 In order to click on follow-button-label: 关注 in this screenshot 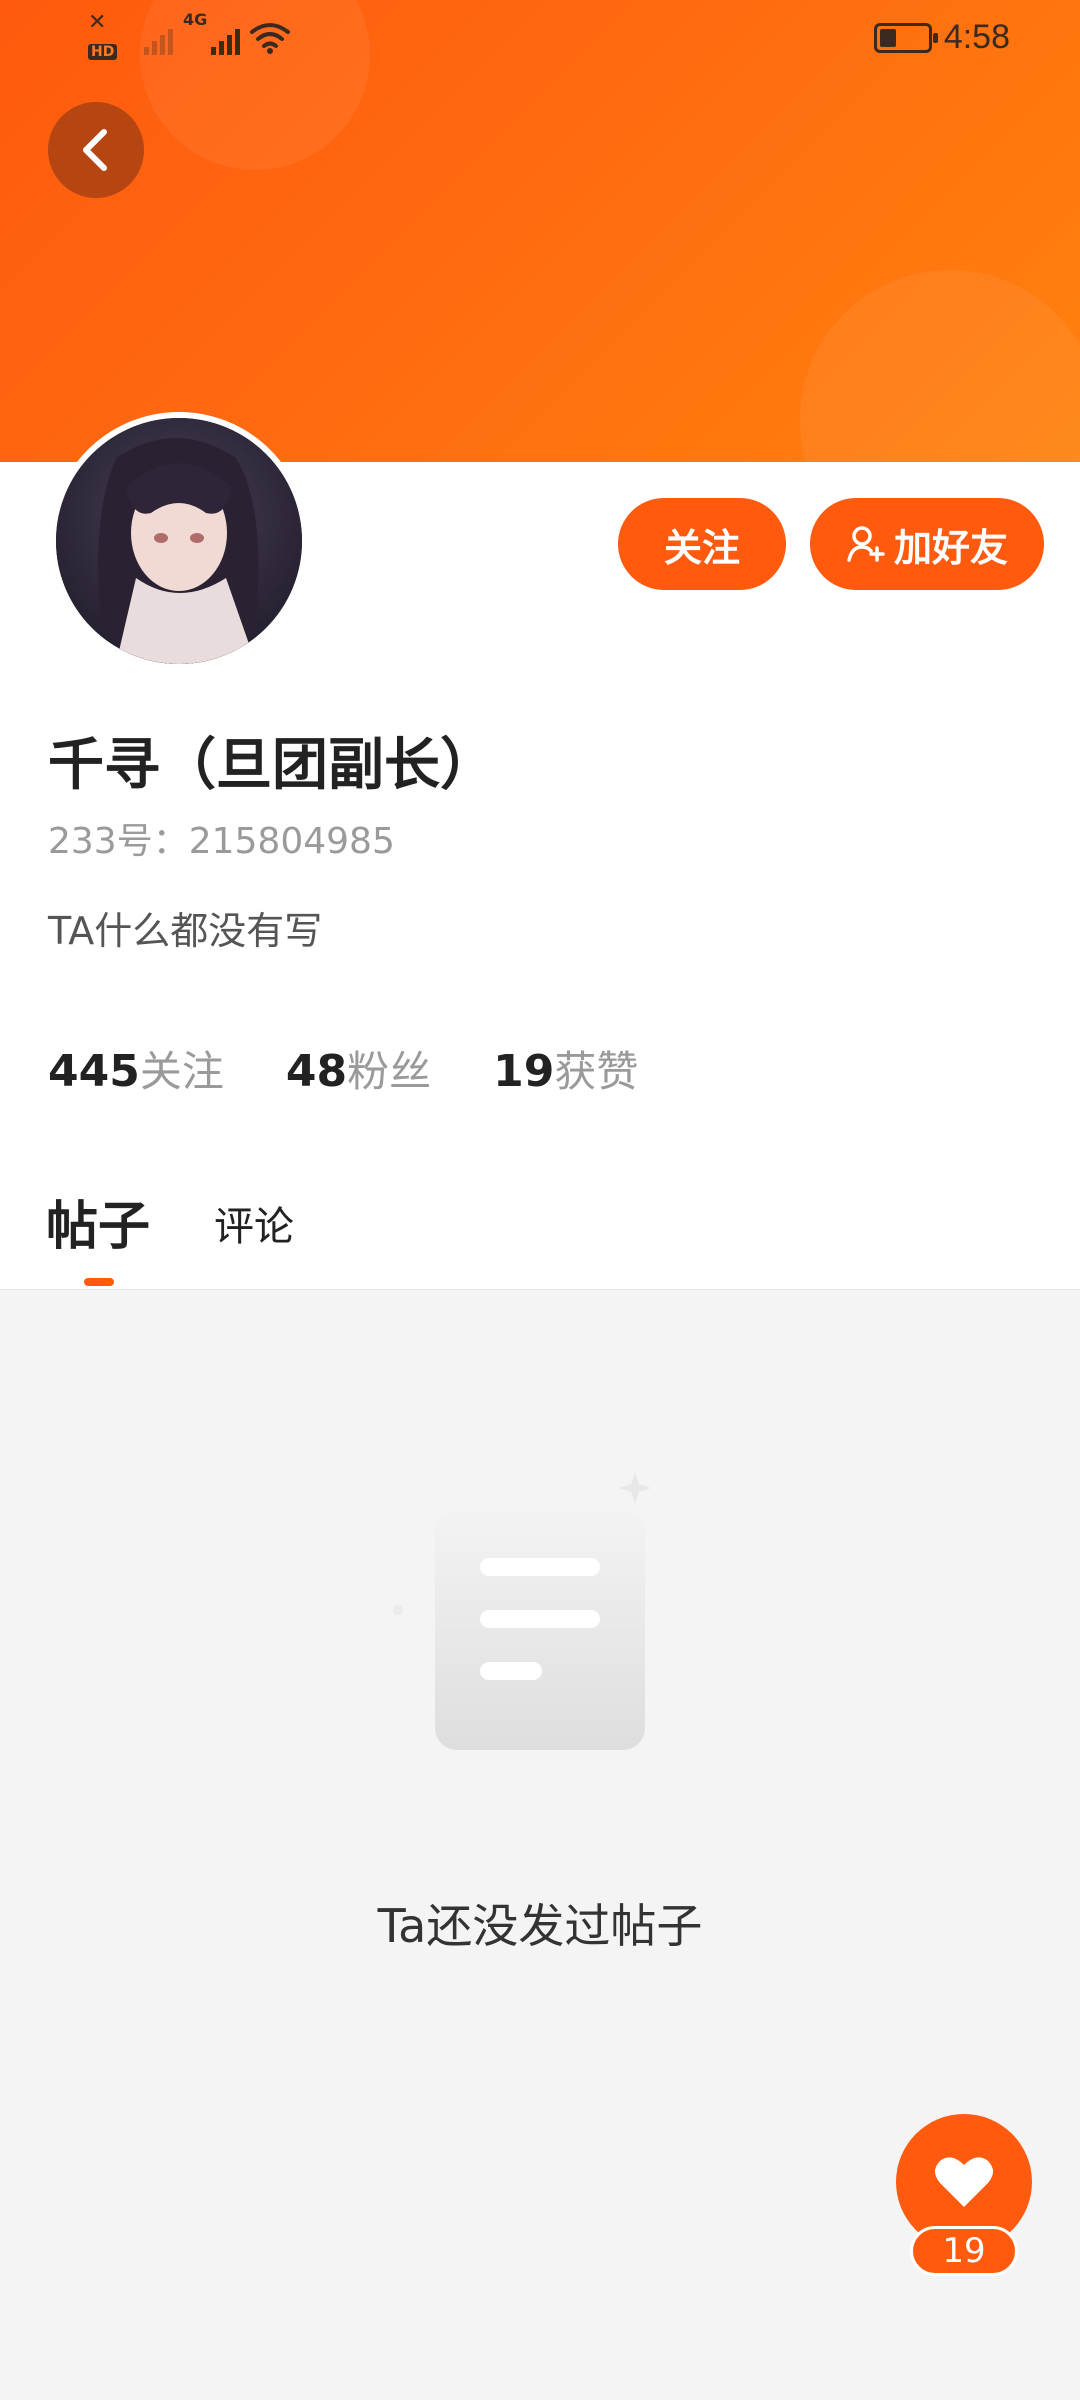, I will do `click(701, 547)`.